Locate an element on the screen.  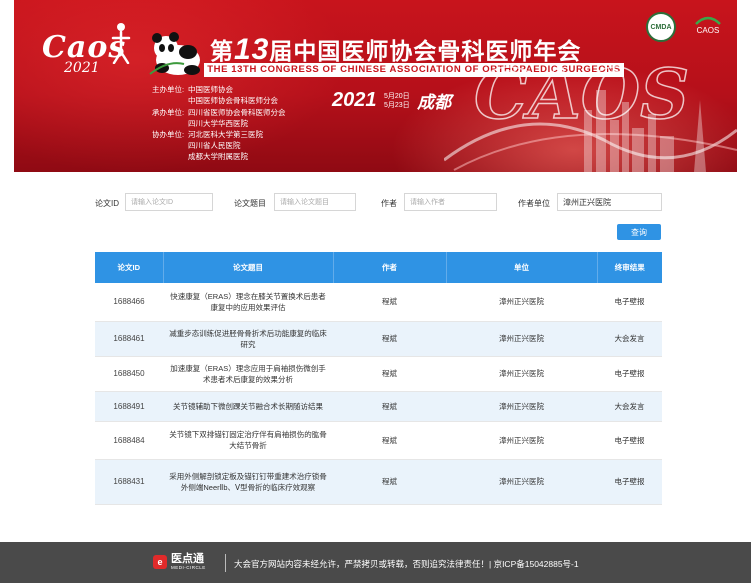
footer-brand-text: 医点通 MEDI-CIRCLE is located at coordinates (188, 561).